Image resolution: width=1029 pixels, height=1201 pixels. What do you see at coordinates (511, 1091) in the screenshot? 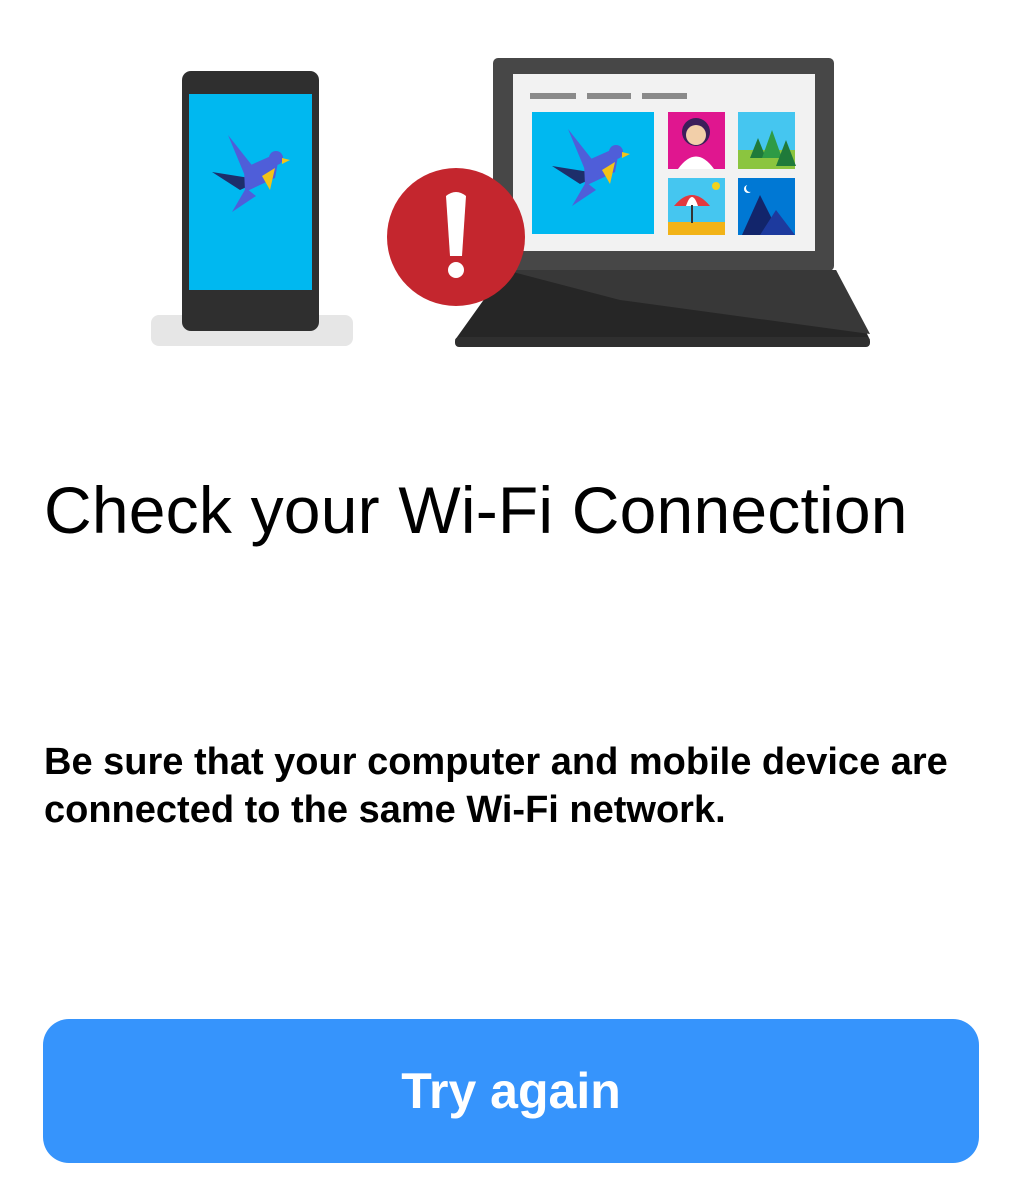
I see `try-again-button: Try again` at bounding box center [511, 1091].